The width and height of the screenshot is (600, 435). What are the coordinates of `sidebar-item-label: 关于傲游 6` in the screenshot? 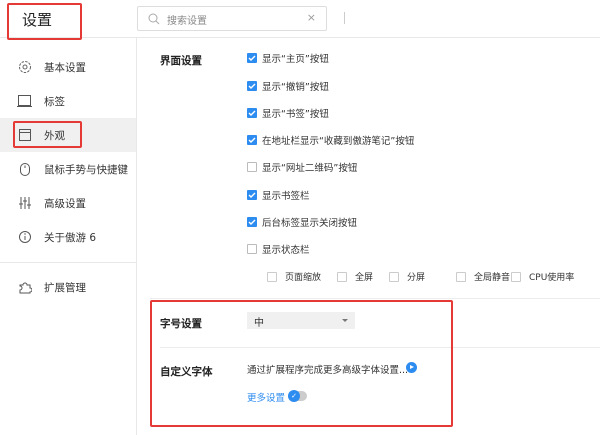 It's located at (70, 237).